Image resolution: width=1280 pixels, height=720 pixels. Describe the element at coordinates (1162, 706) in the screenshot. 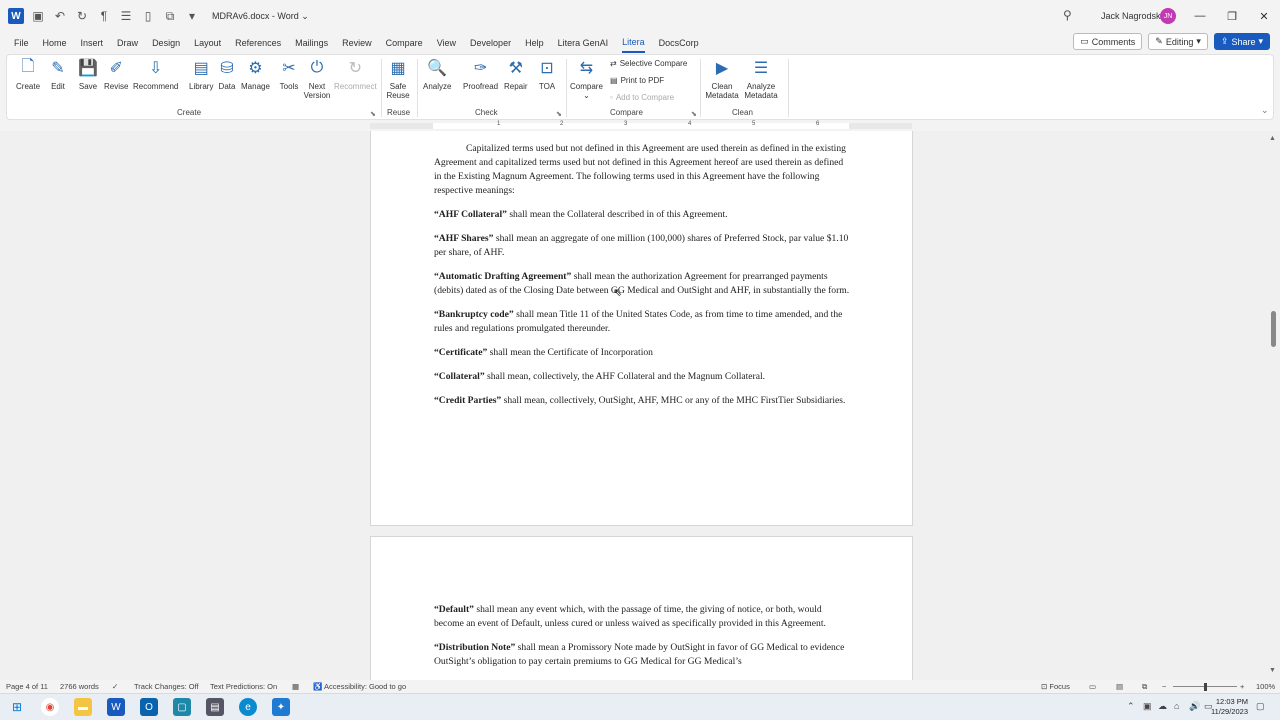

I see `tray-app-icon: ☁` at that location.